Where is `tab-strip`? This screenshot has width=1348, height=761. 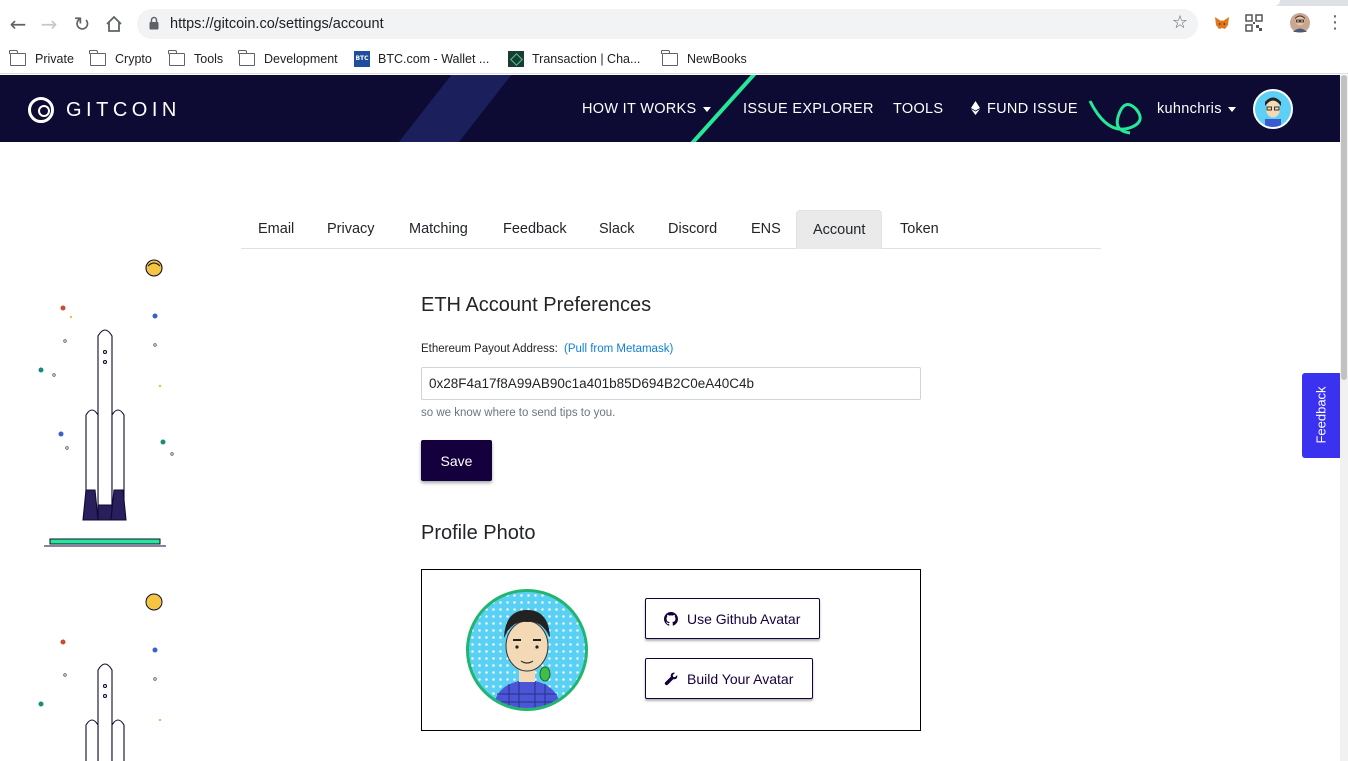
tab-strip is located at coordinates (674, 3).